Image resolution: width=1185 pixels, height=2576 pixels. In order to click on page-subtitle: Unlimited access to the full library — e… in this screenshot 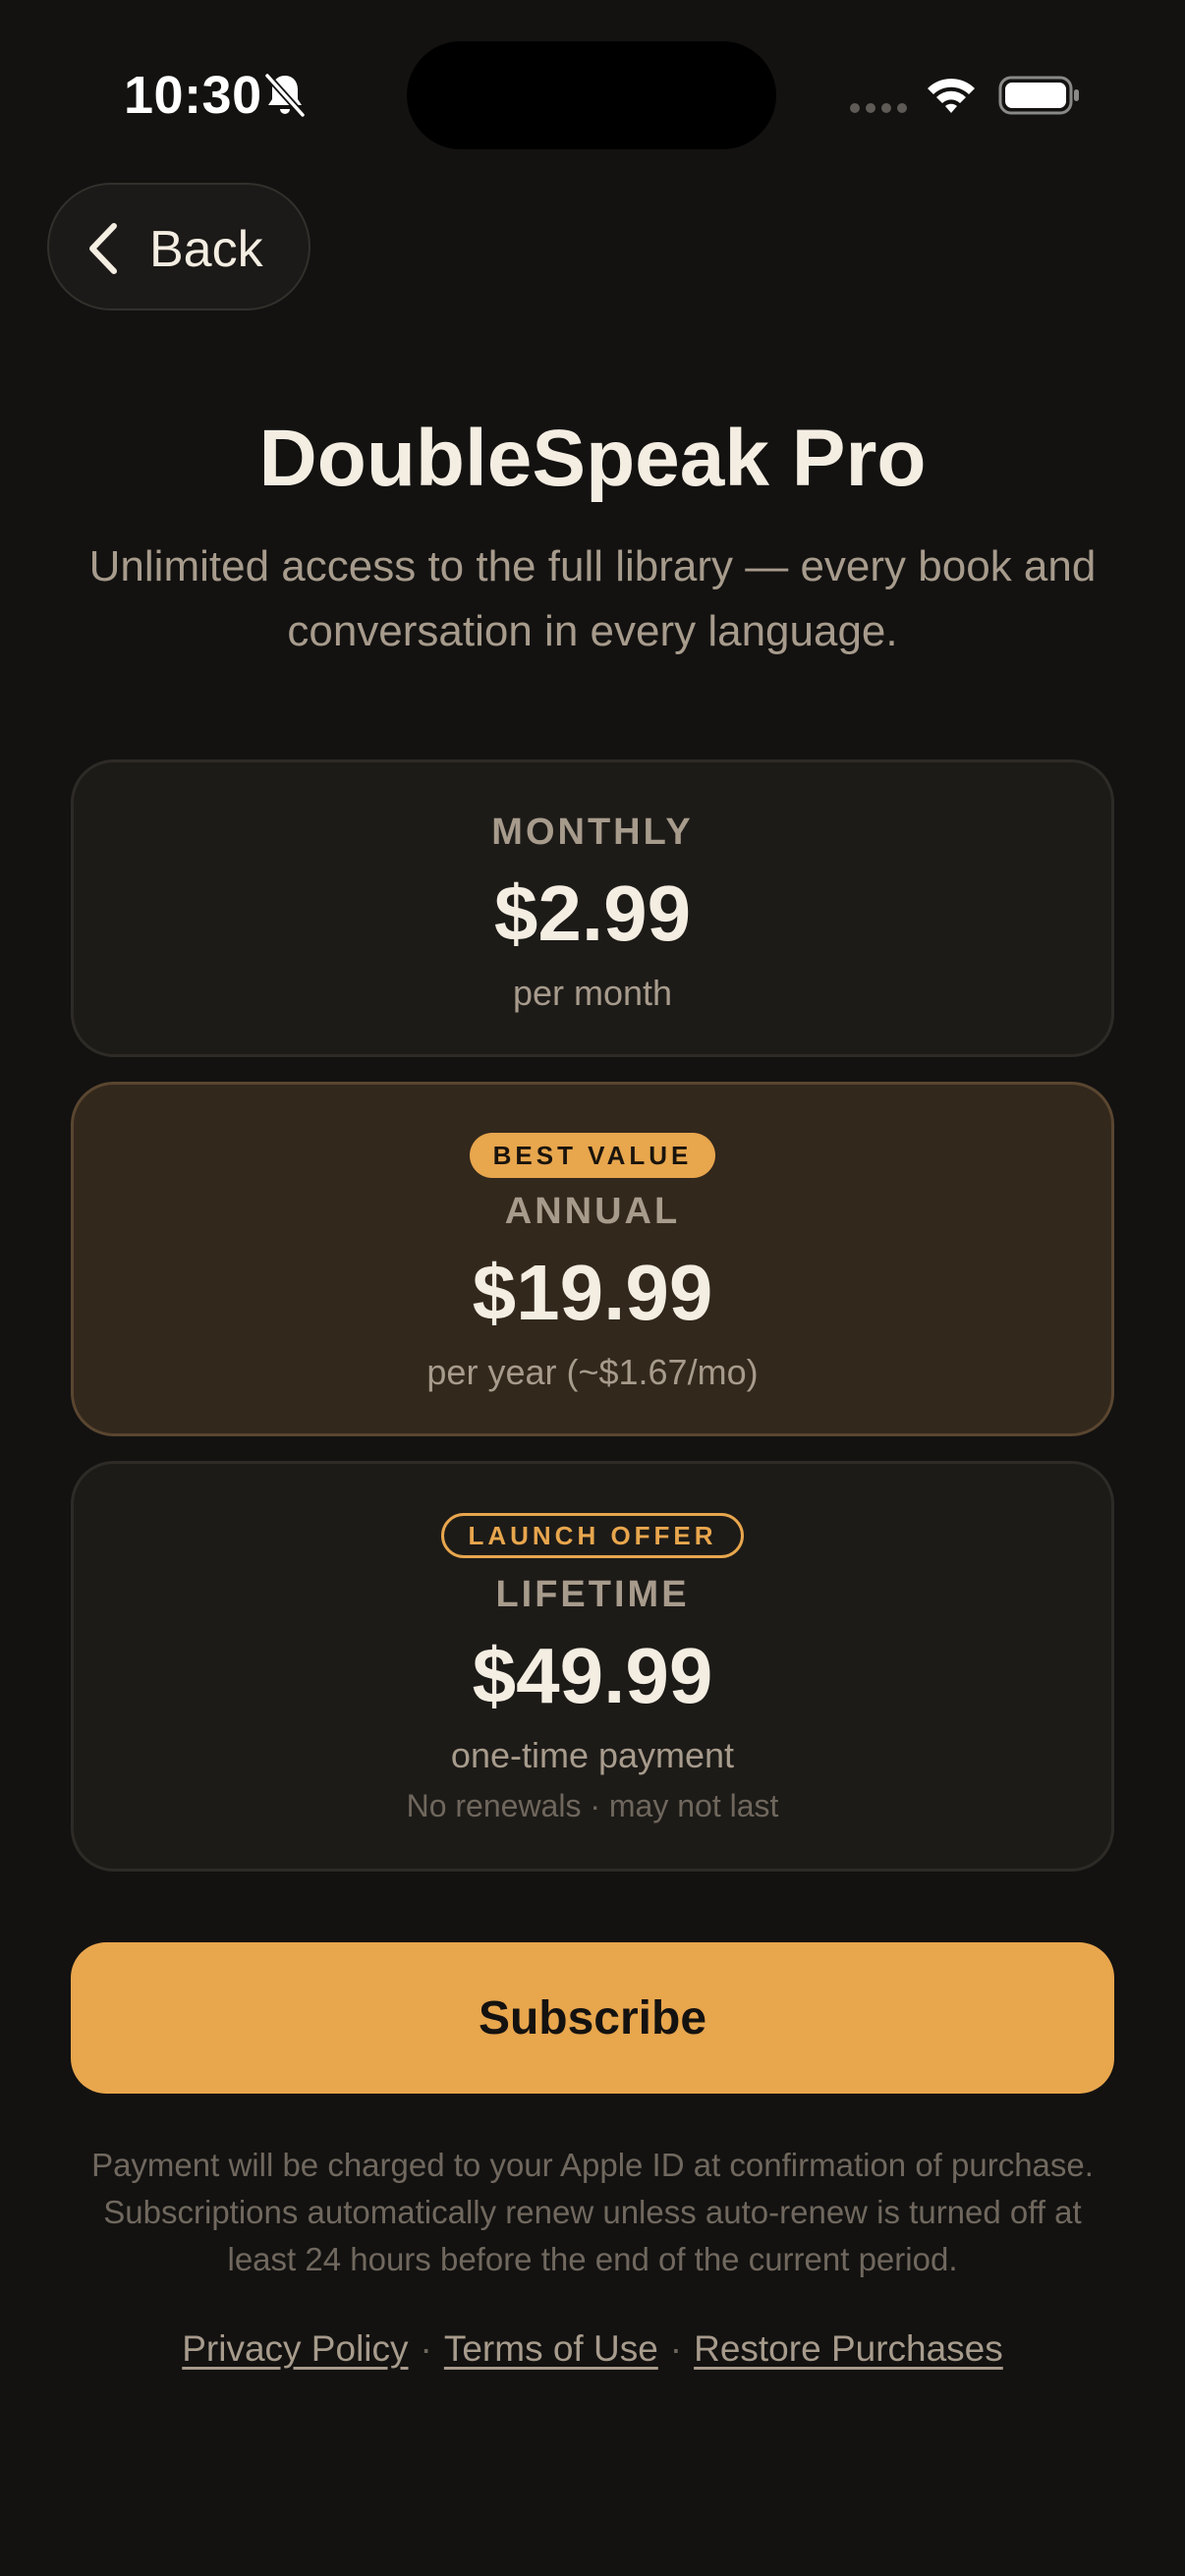, I will do `click(592, 598)`.